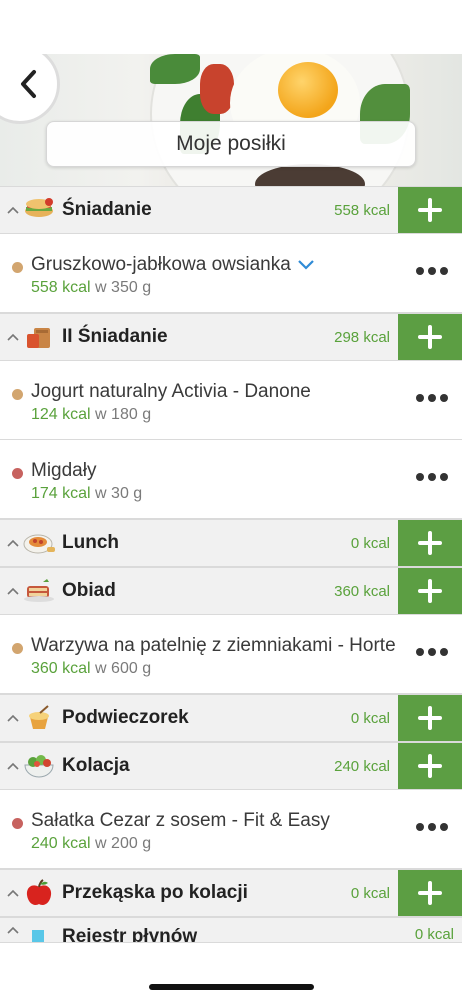 The height and width of the screenshot is (1000, 462). Describe the element at coordinates (61, 287) in the screenshot. I see `food-kcal: 558 kcal` at that location.